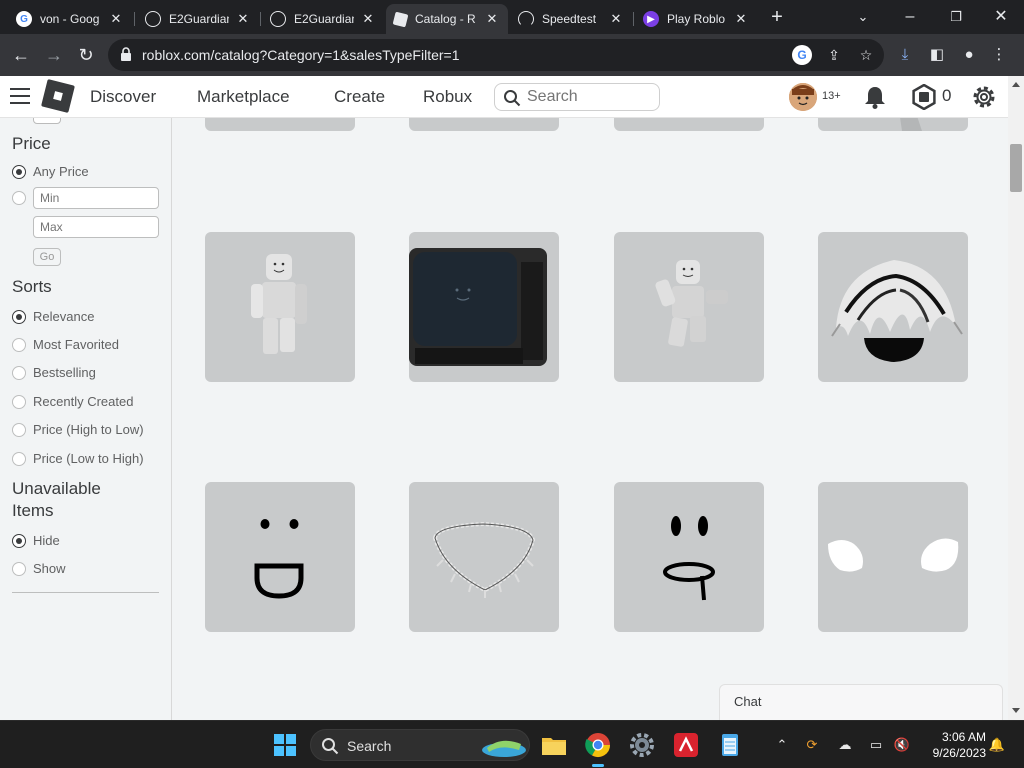 This screenshot has width=1024, height=768. I want to click on minimize-icon: –, so click(910, 17).